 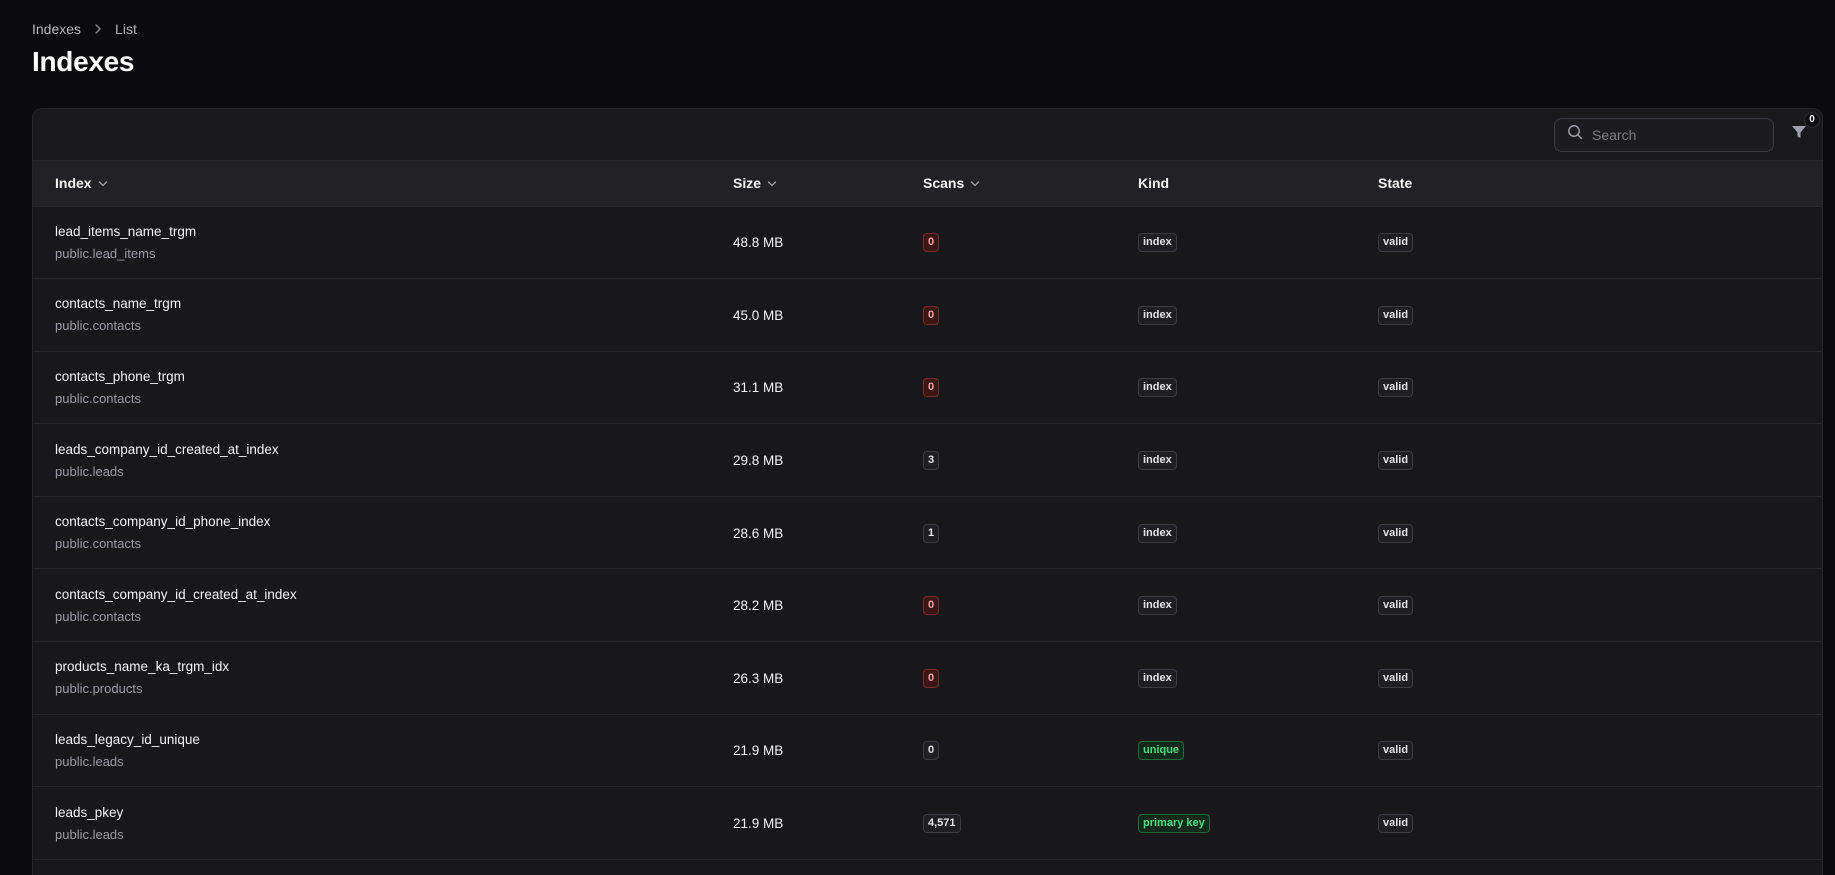 I want to click on column-header-index: Index, so click(x=383, y=184).